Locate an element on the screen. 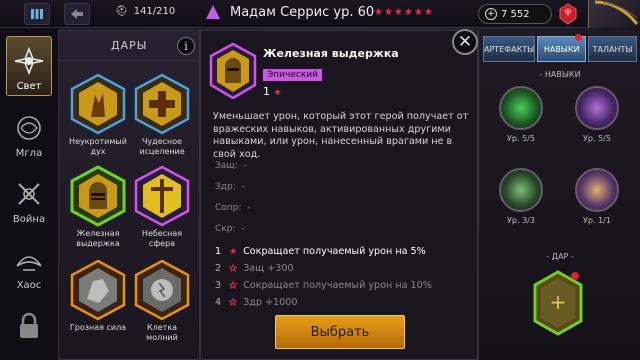 Image resolution: width=640 pixels, height=360 pixels. fearsome-might-icon is located at coordinates (98, 290).